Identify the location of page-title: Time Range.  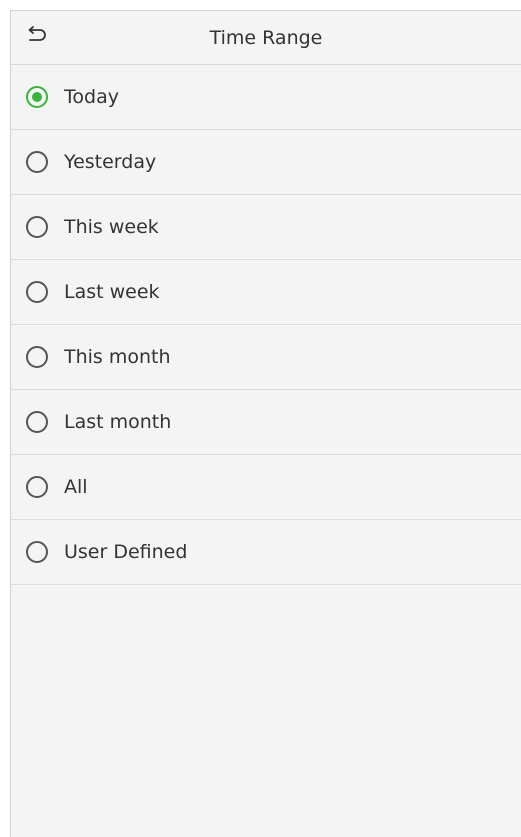
(266, 38).